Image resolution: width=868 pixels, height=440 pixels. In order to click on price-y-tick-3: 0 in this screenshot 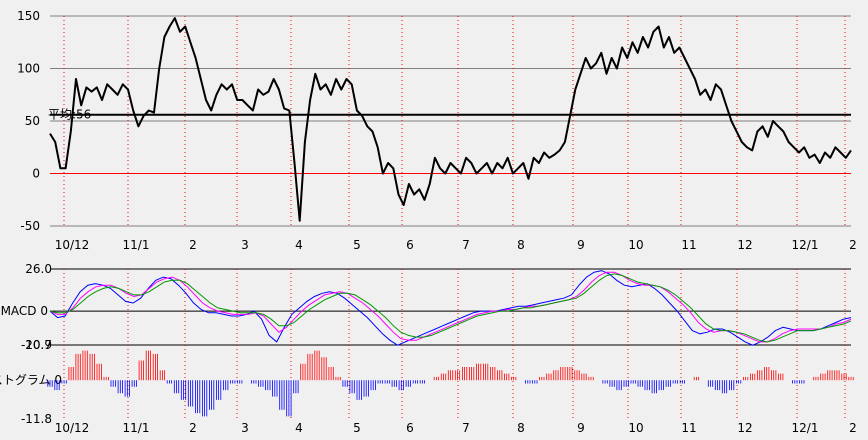, I will do `click(36, 174)`.